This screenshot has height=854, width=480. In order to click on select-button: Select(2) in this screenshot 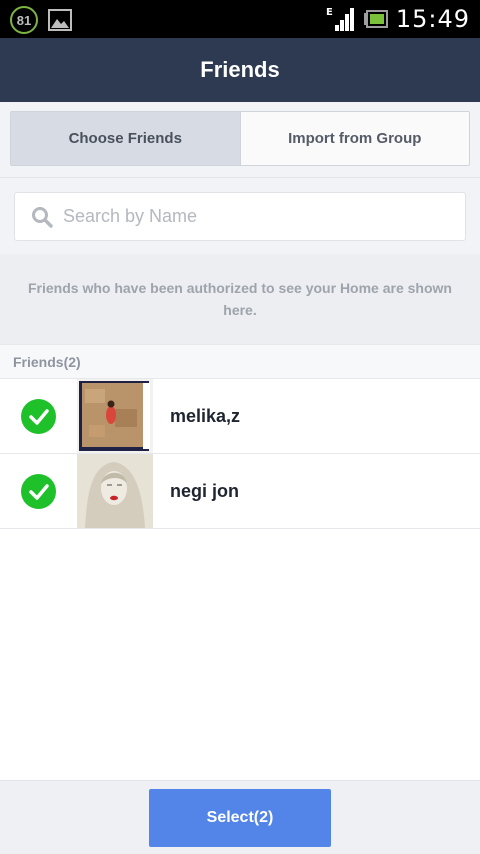, I will do `click(240, 818)`.